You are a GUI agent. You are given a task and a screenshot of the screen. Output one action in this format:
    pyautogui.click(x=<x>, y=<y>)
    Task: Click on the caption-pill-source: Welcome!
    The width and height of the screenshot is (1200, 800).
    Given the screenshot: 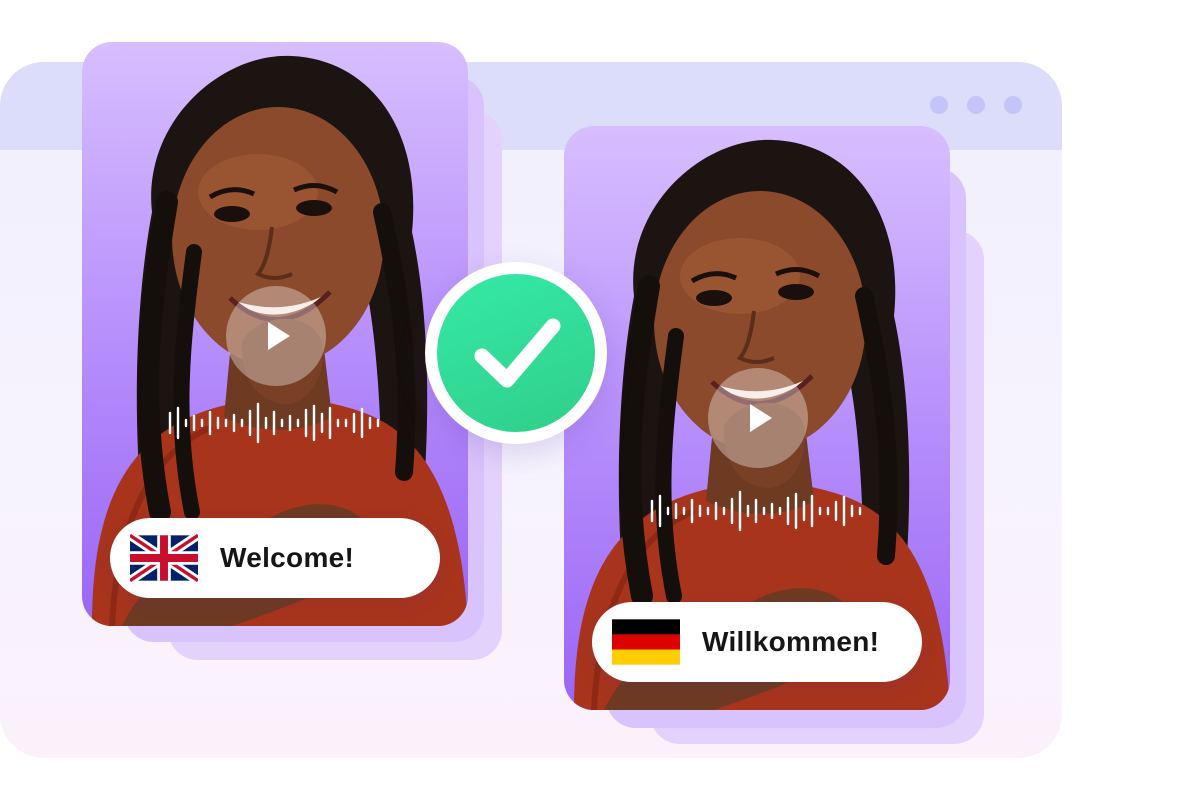 What is the action you would take?
    pyautogui.click(x=275, y=558)
    